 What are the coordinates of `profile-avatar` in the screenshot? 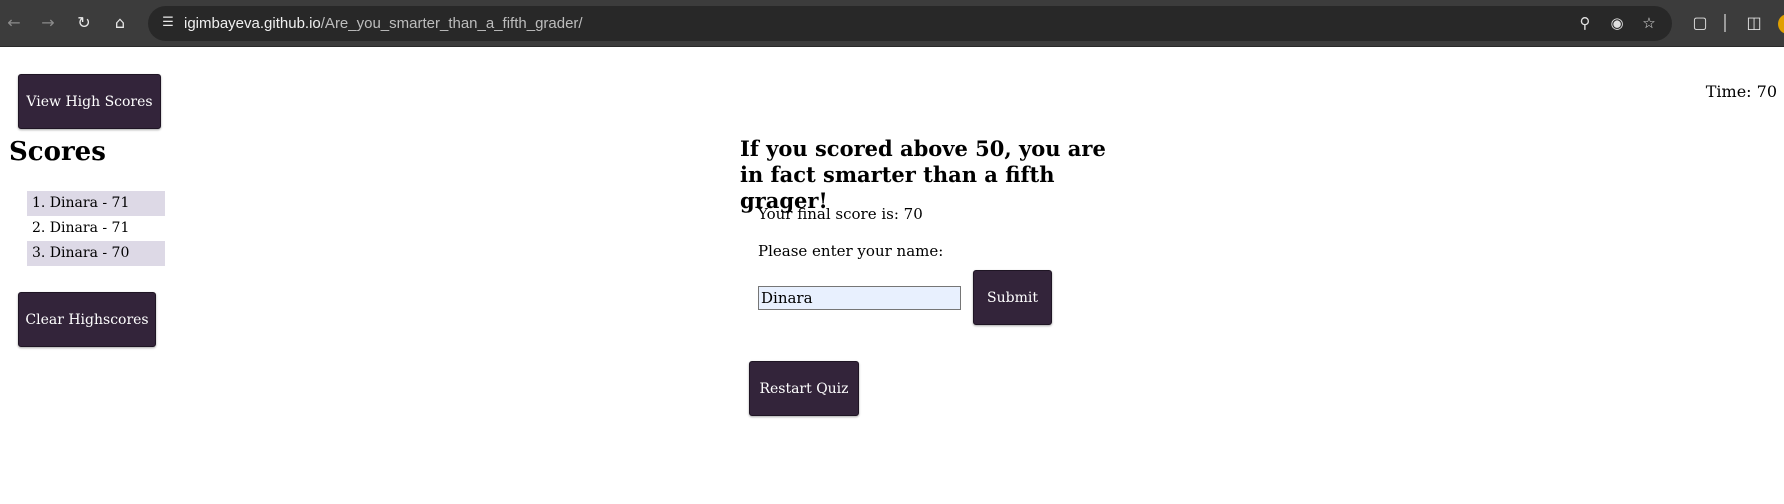 It's located at (1781, 24).